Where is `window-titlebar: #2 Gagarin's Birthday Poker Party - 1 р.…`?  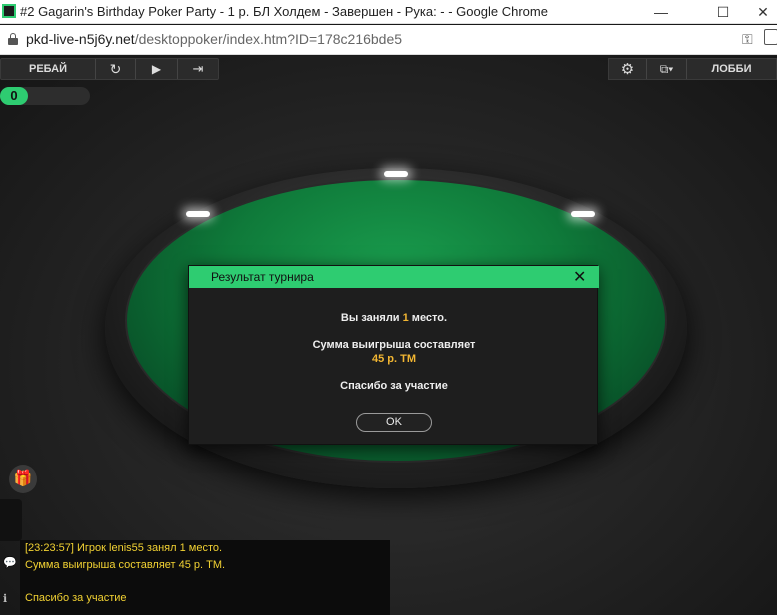
window-titlebar: #2 Gagarin's Birthday Poker Party - 1 р.… is located at coordinates (388, 12).